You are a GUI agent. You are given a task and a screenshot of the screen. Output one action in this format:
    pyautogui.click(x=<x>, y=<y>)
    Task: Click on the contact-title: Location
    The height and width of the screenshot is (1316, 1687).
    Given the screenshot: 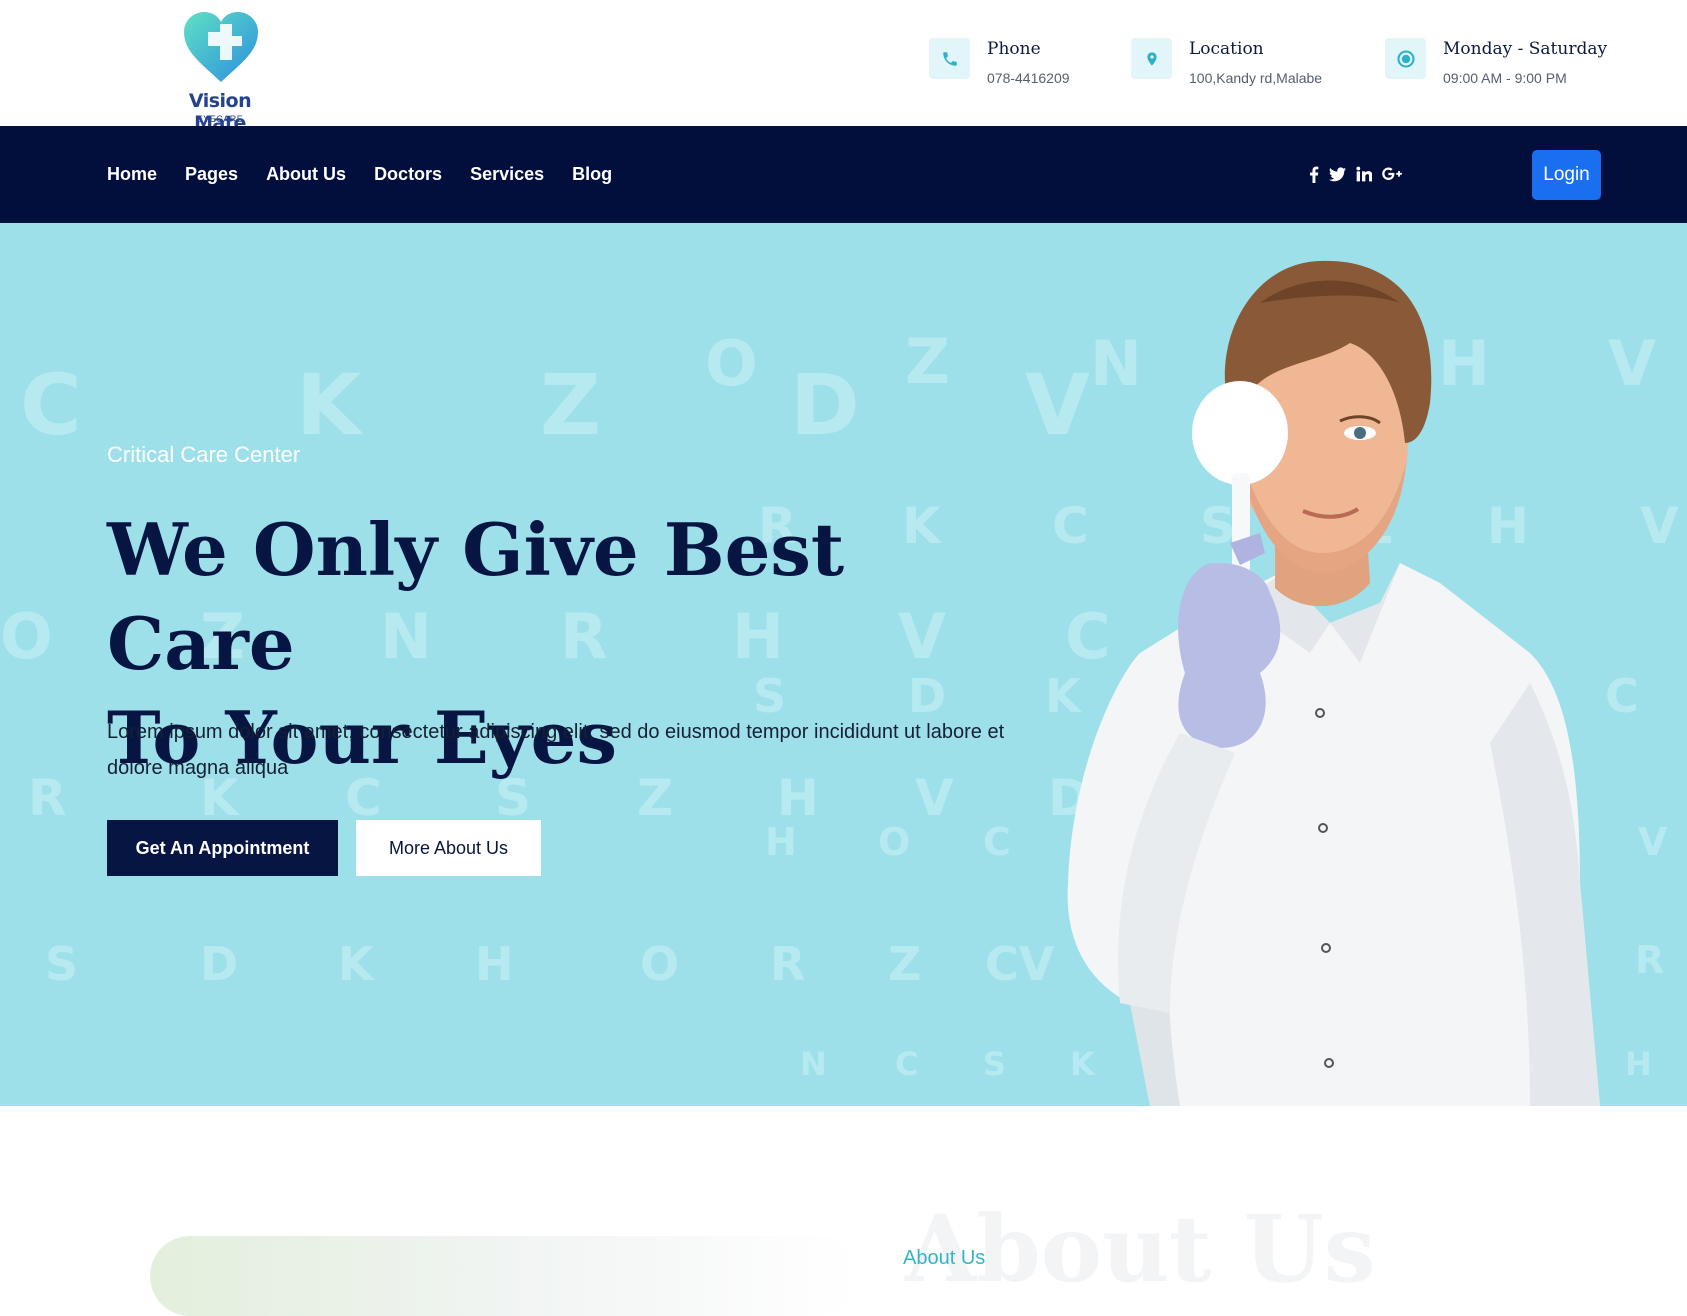 What is the action you would take?
    pyautogui.click(x=1226, y=49)
    